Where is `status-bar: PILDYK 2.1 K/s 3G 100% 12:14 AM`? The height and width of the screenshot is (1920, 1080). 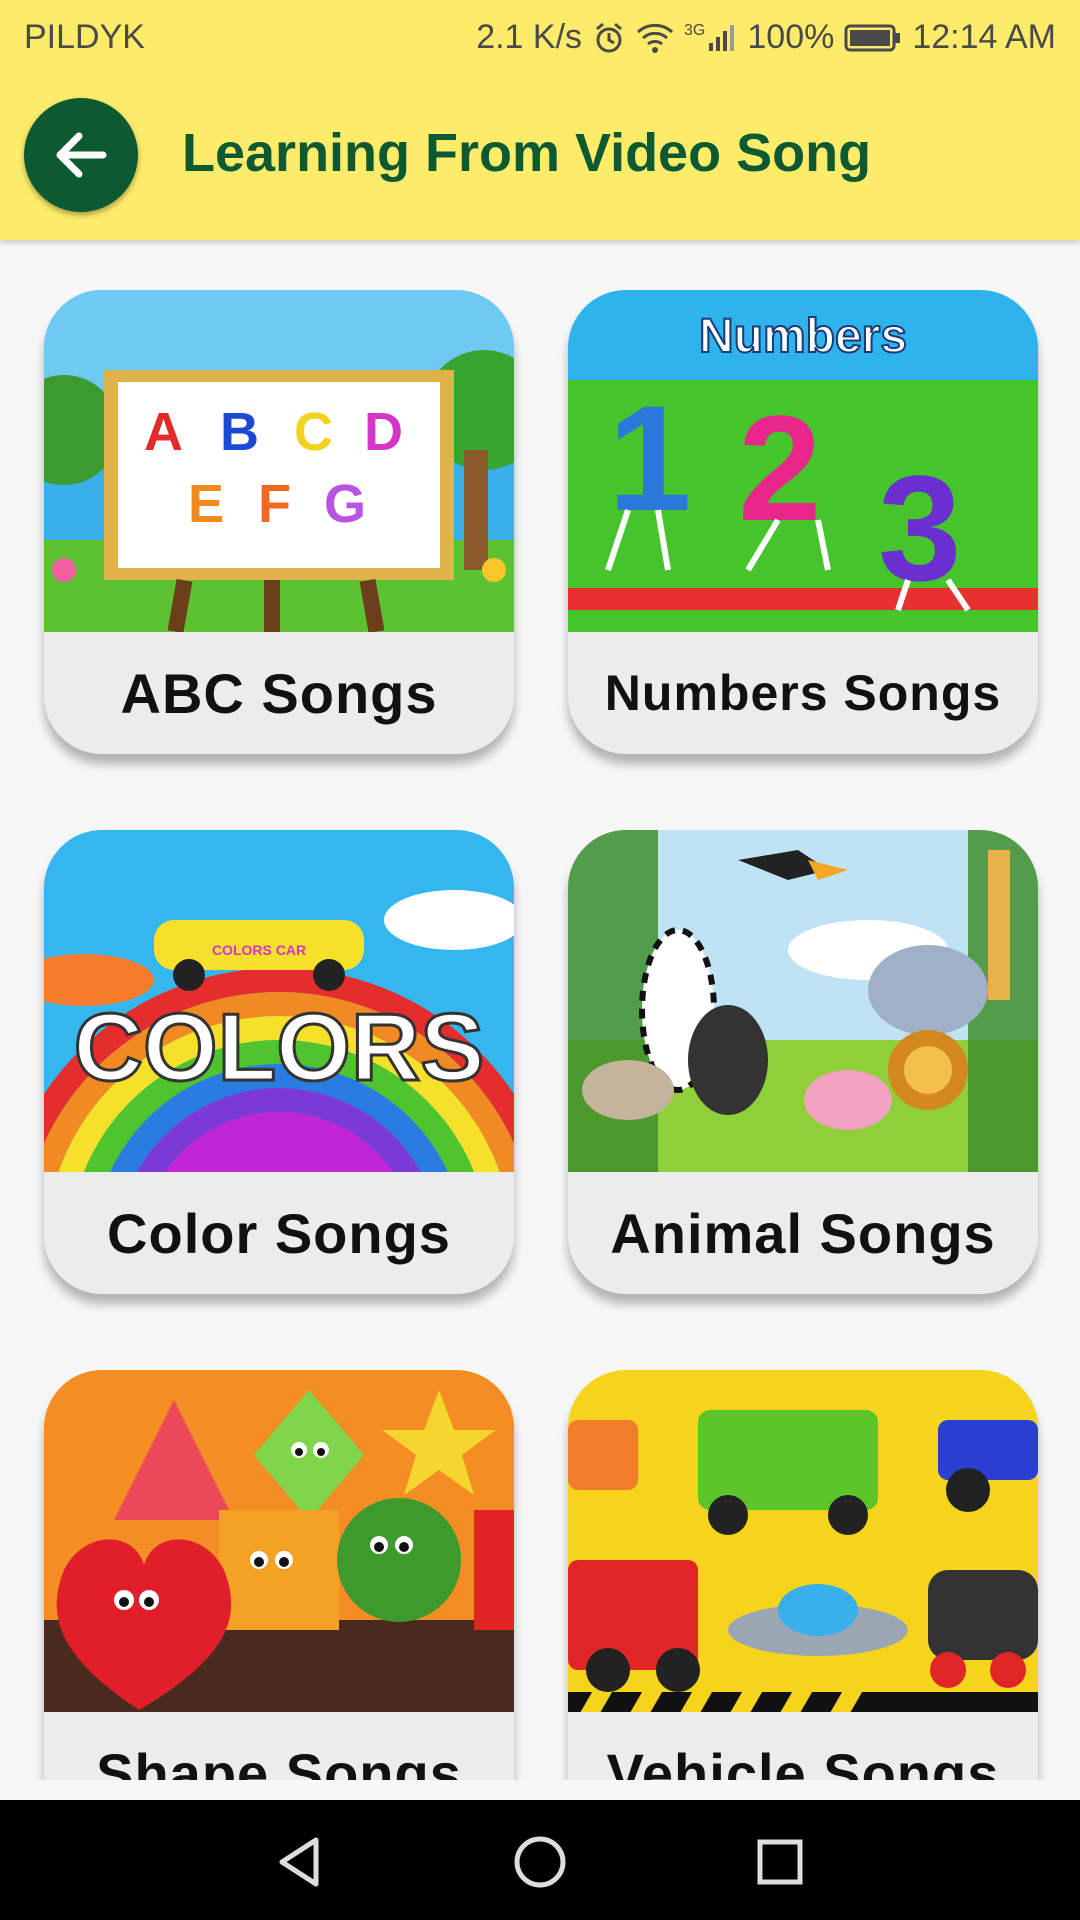
status-bar: PILDYK 2.1 K/s 3G 100% 12:14 AM is located at coordinates (540, 38).